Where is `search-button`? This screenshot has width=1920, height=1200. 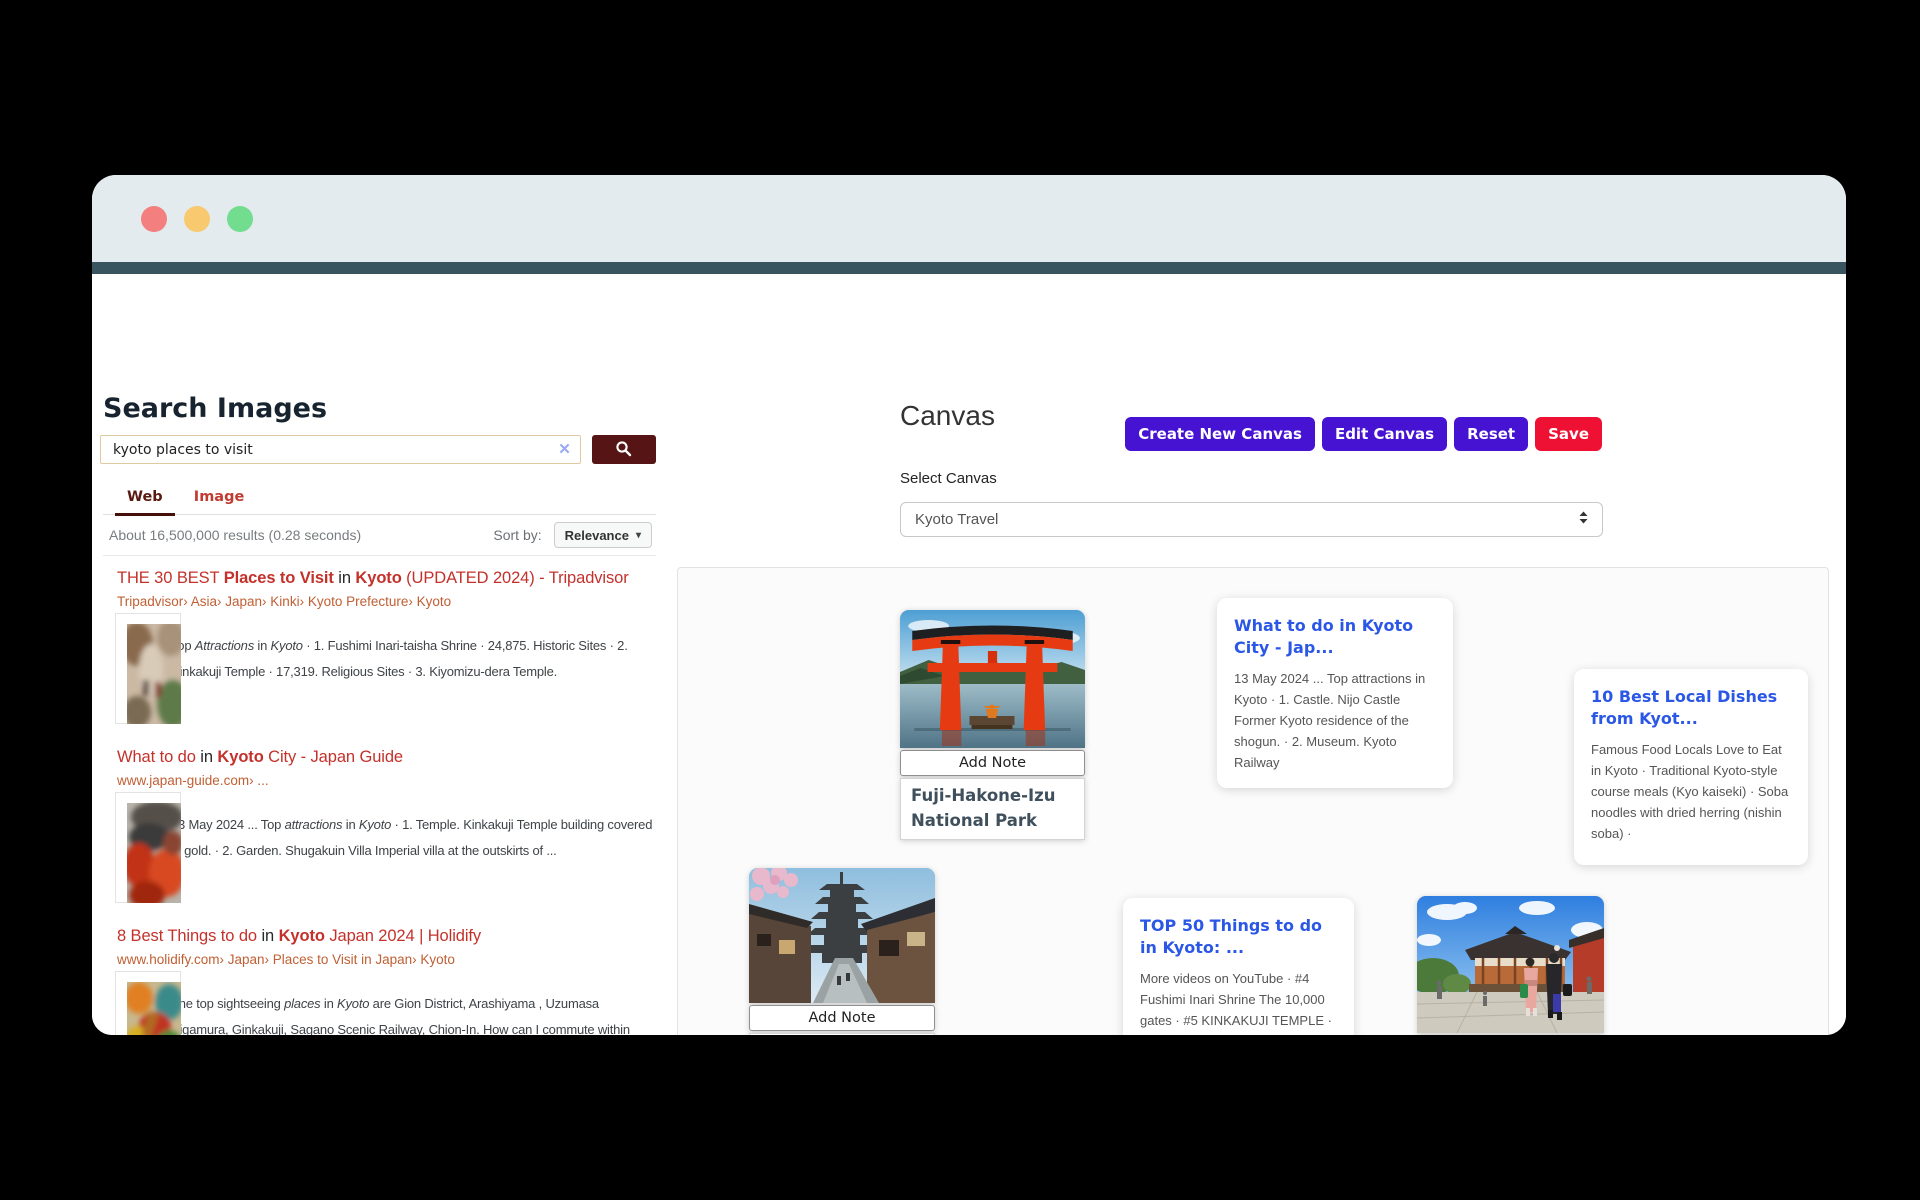
search-button is located at coordinates (623, 449).